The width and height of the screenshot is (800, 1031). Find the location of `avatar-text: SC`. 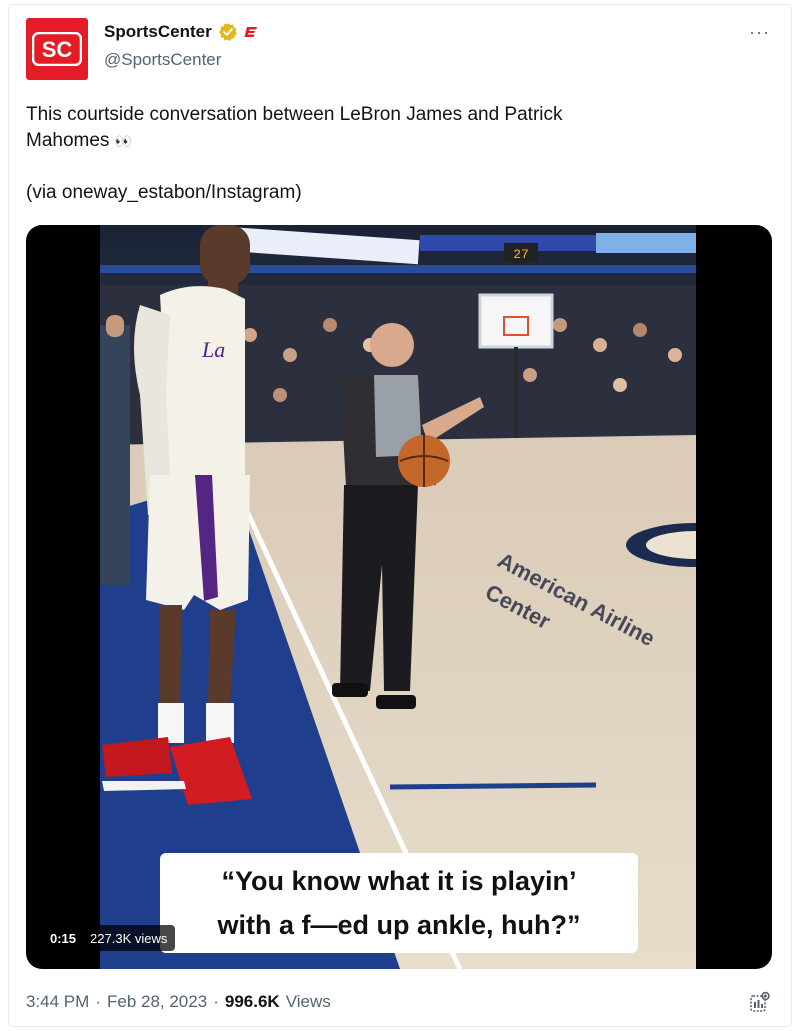

avatar-text: SC is located at coordinates (57, 49).